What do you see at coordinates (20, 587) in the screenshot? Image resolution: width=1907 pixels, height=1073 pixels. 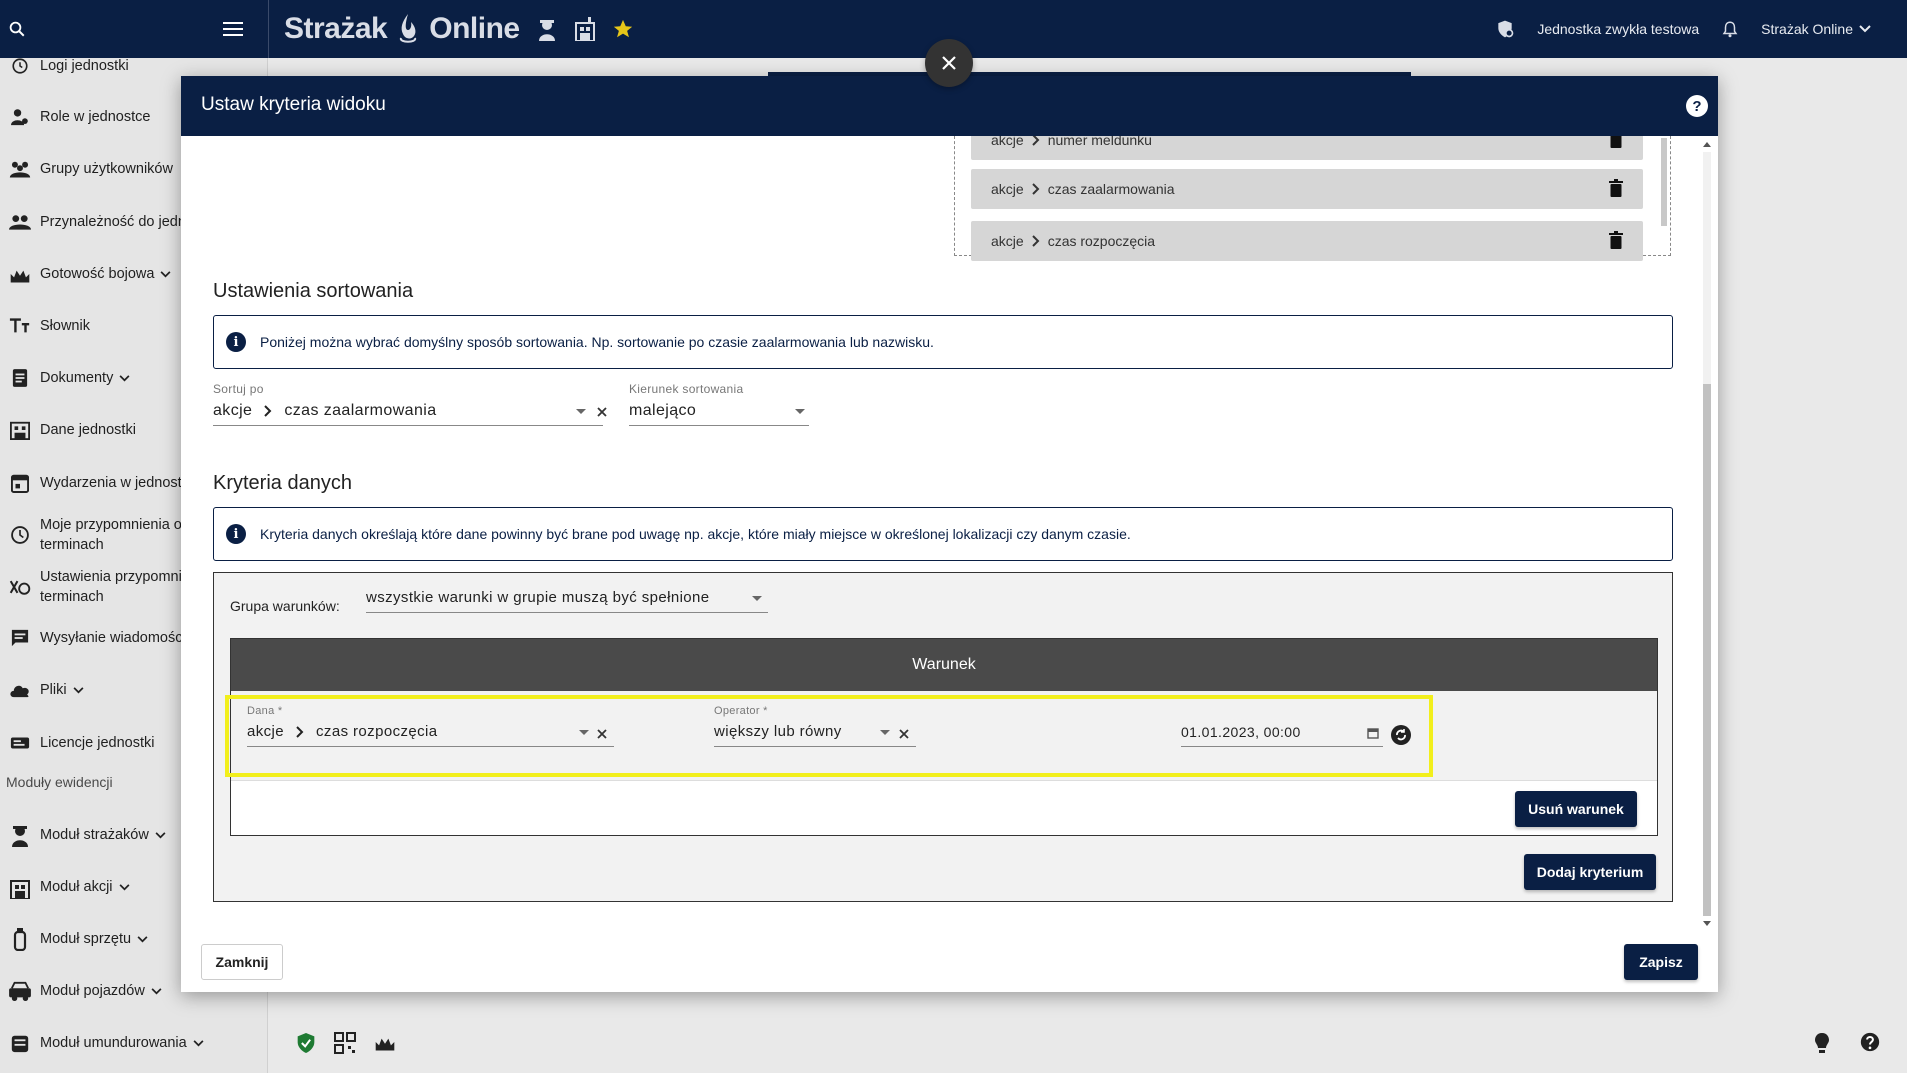 I see `alarm-settings-icon` at bounding box center [20, 587].